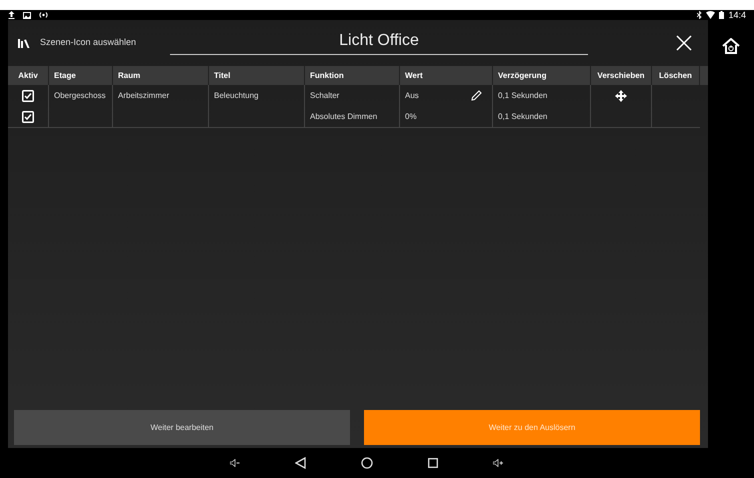 The width and height of the screenshot is (754, 478). What do you see at coordinates (621, 96) in the screenshot?
I see `move-icon` at bounding box center [621, 96].